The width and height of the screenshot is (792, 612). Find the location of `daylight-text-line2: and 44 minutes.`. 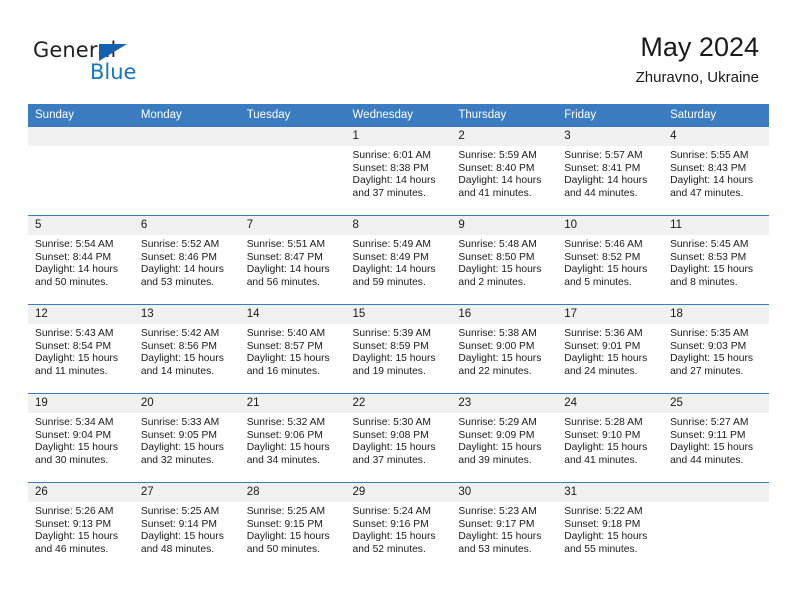

daylight-text-line2: and 44 minutes. is located at coordinates (601, 193).